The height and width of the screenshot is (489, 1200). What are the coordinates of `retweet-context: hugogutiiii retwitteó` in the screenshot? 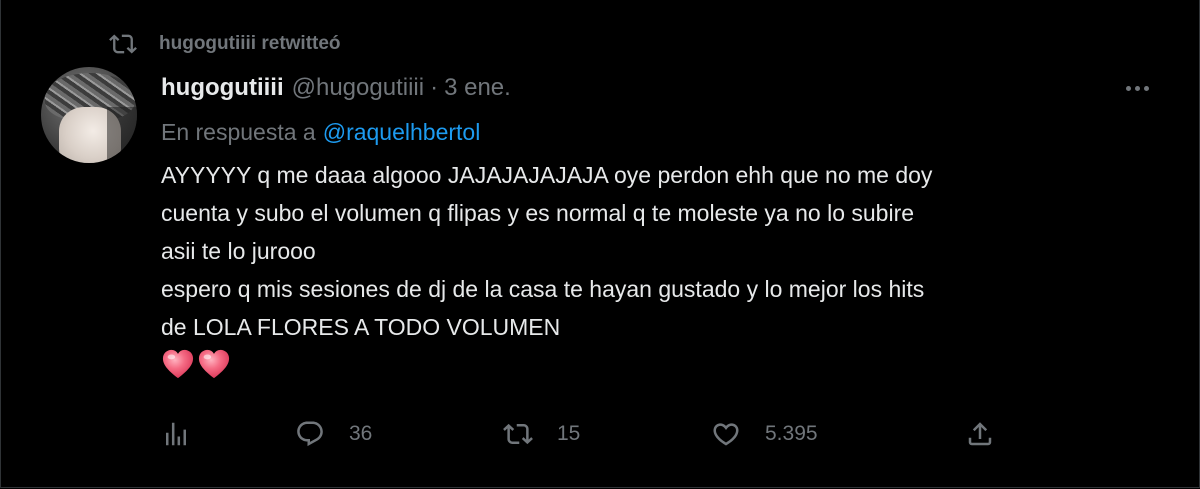 It's located at (225, 44).